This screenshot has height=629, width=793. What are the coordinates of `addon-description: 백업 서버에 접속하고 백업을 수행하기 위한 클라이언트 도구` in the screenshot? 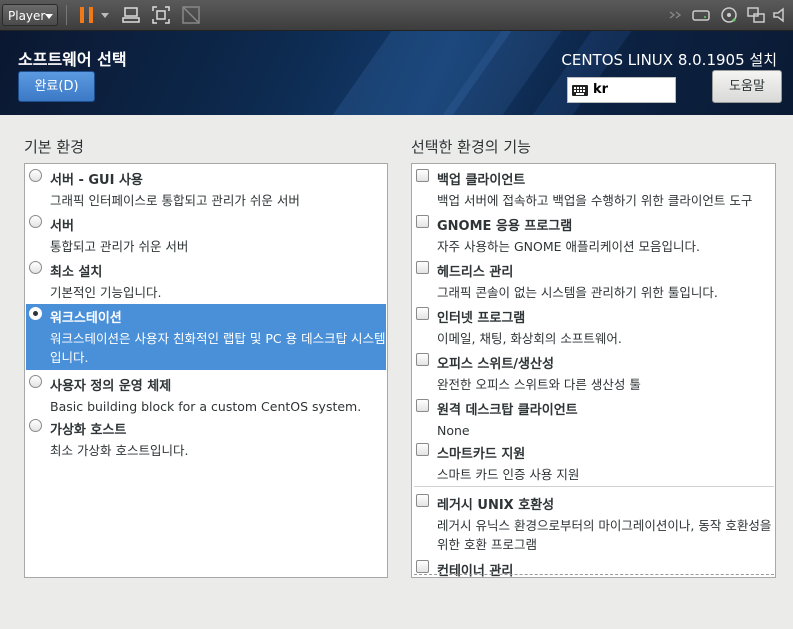 It's located at (595, 200).